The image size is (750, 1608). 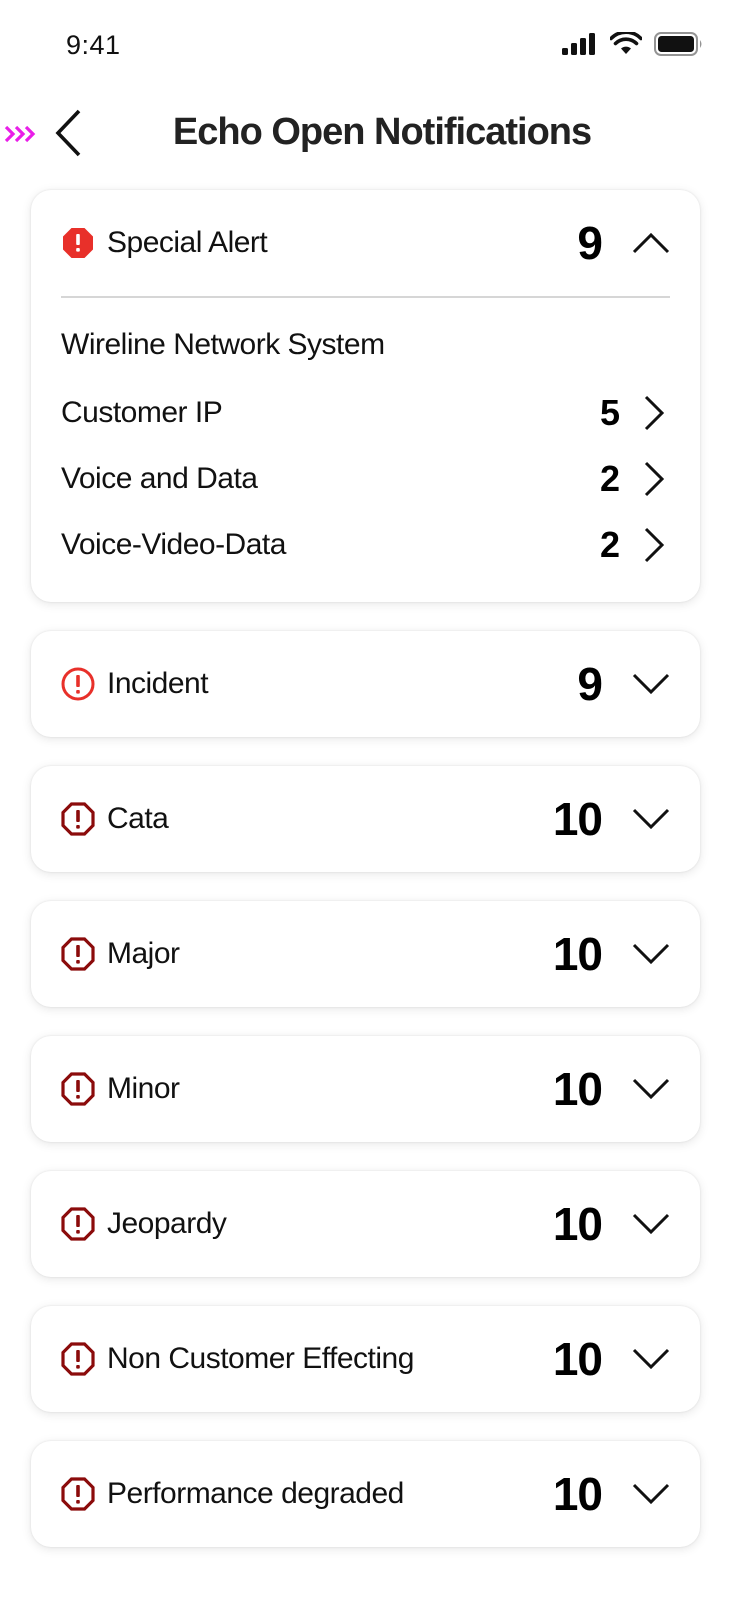 What do you see at coordinates (260, 1358) in the screenshot?
I see `non-customer-effecting-label: Non Customer Effecting` at bounding box center [260, 1358].